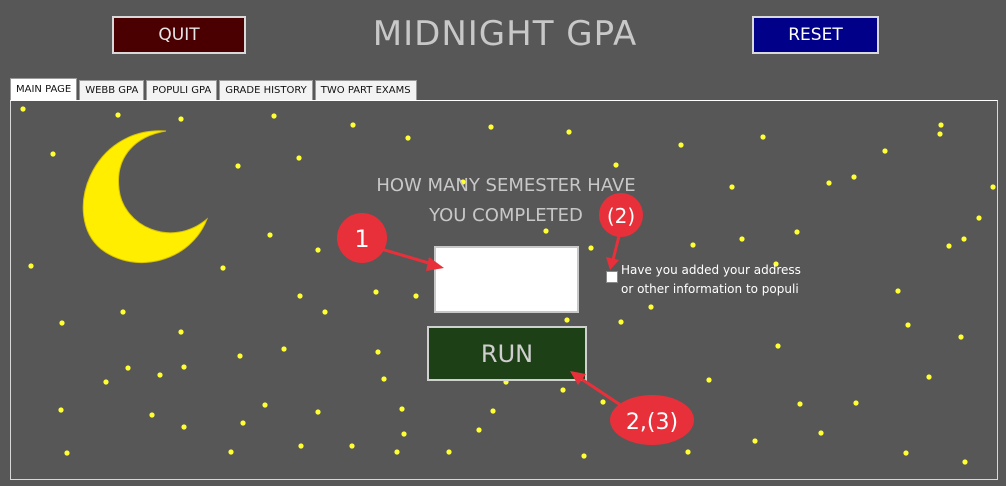 The image size is (1006, 486). I want to click on tab-grade-history: GRADE HISTORY, so click(266, 90).